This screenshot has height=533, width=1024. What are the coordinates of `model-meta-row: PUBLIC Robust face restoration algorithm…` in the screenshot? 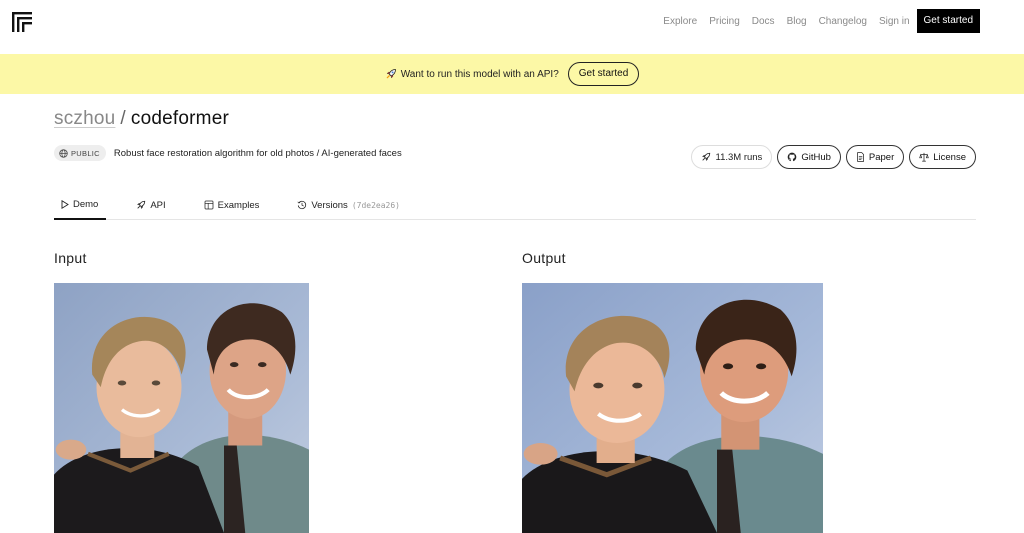 It's located at (228, 153).